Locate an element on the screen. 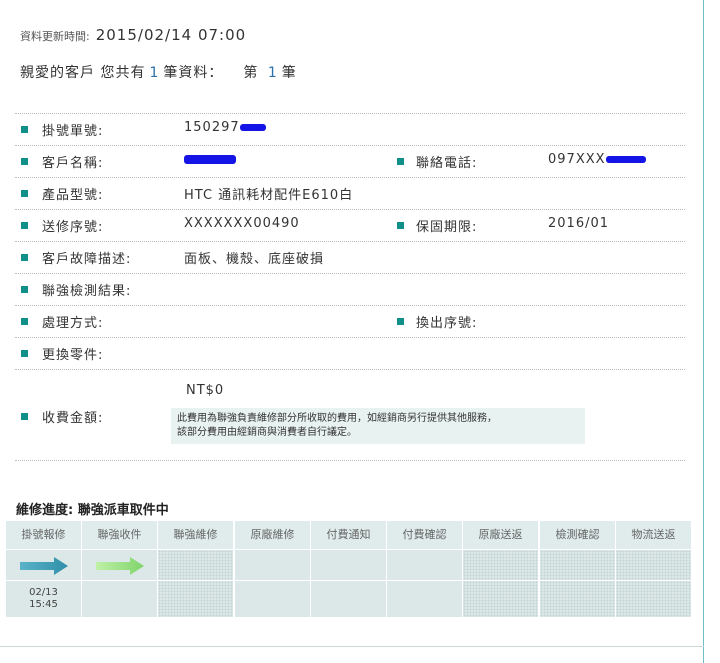  phone-label: 聯絡電話: is located at coordinates (447, 163).